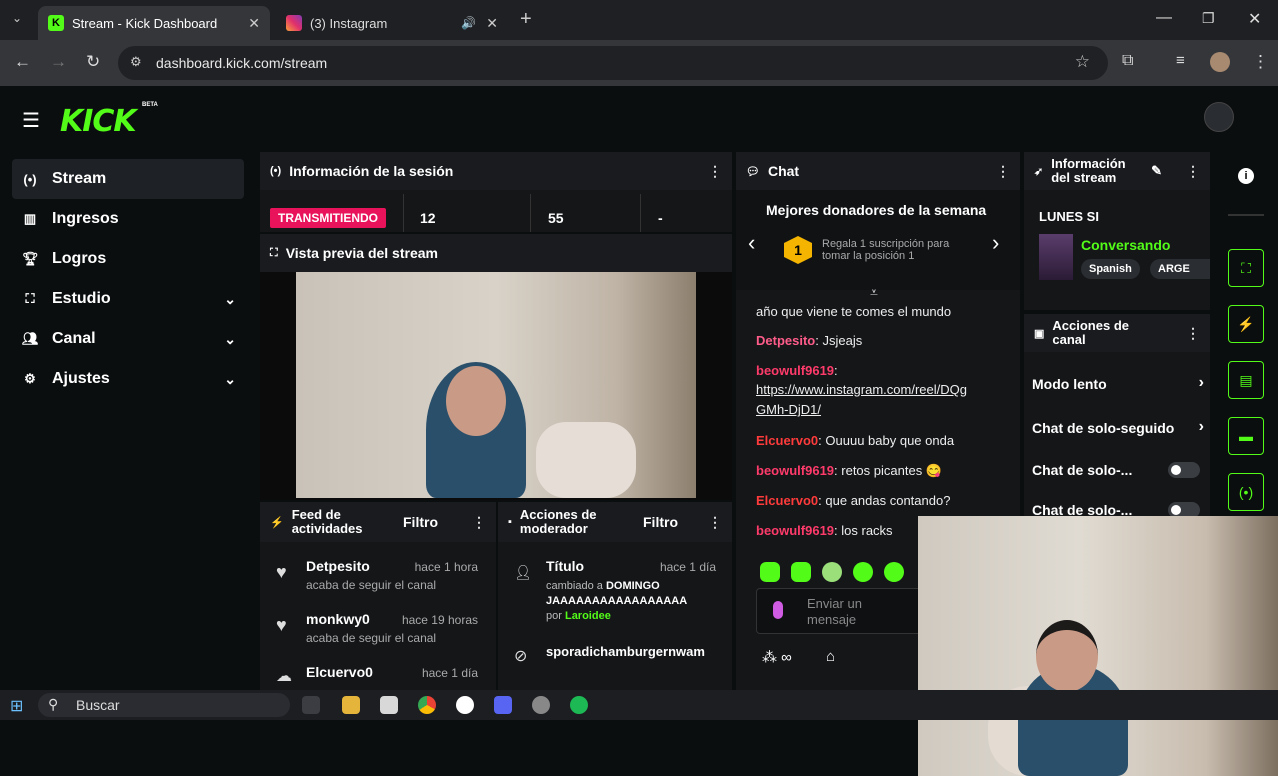 This screenshot has width=1278, height=776. I want to click on chat-link: GMh-DjD1/, so click(788, 409).